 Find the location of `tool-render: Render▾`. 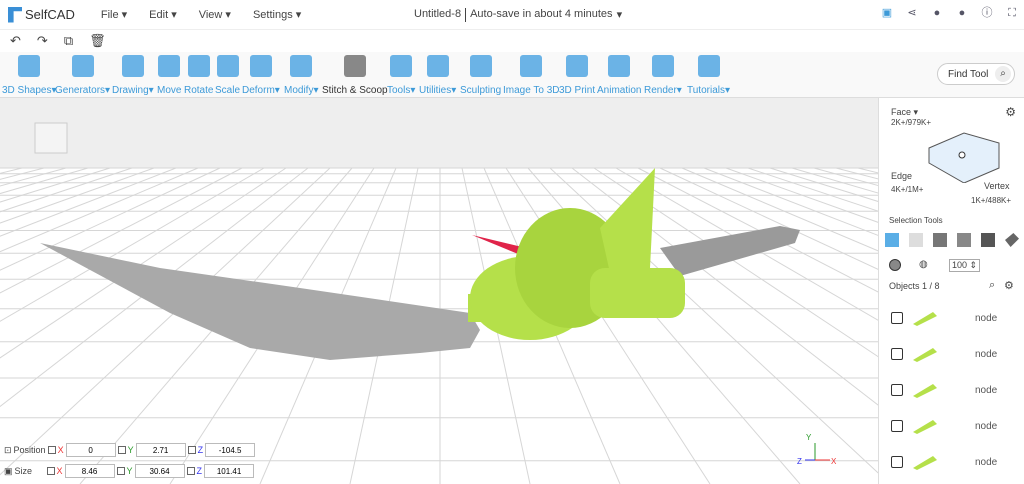

tool-render: Render▾ is located at coordinates (663, 75).